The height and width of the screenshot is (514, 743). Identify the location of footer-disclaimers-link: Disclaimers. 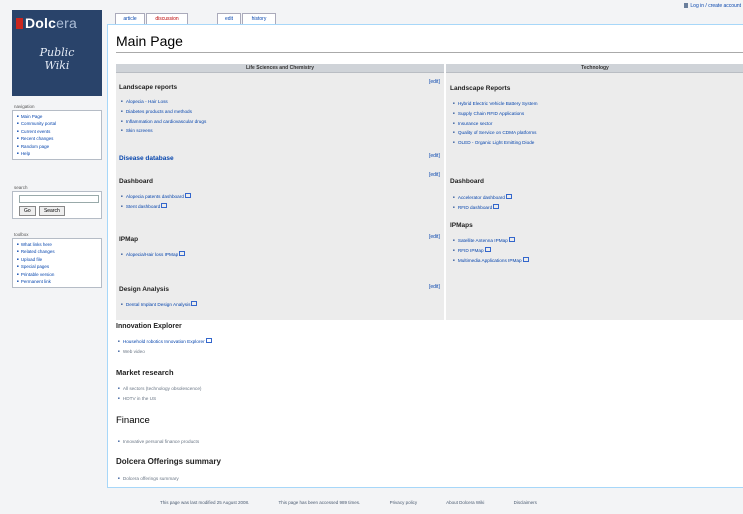
(525, 502).